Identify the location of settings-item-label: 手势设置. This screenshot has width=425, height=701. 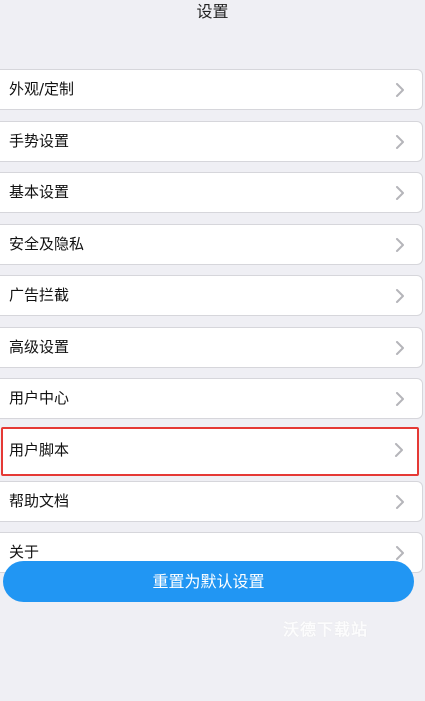
(39, 141).